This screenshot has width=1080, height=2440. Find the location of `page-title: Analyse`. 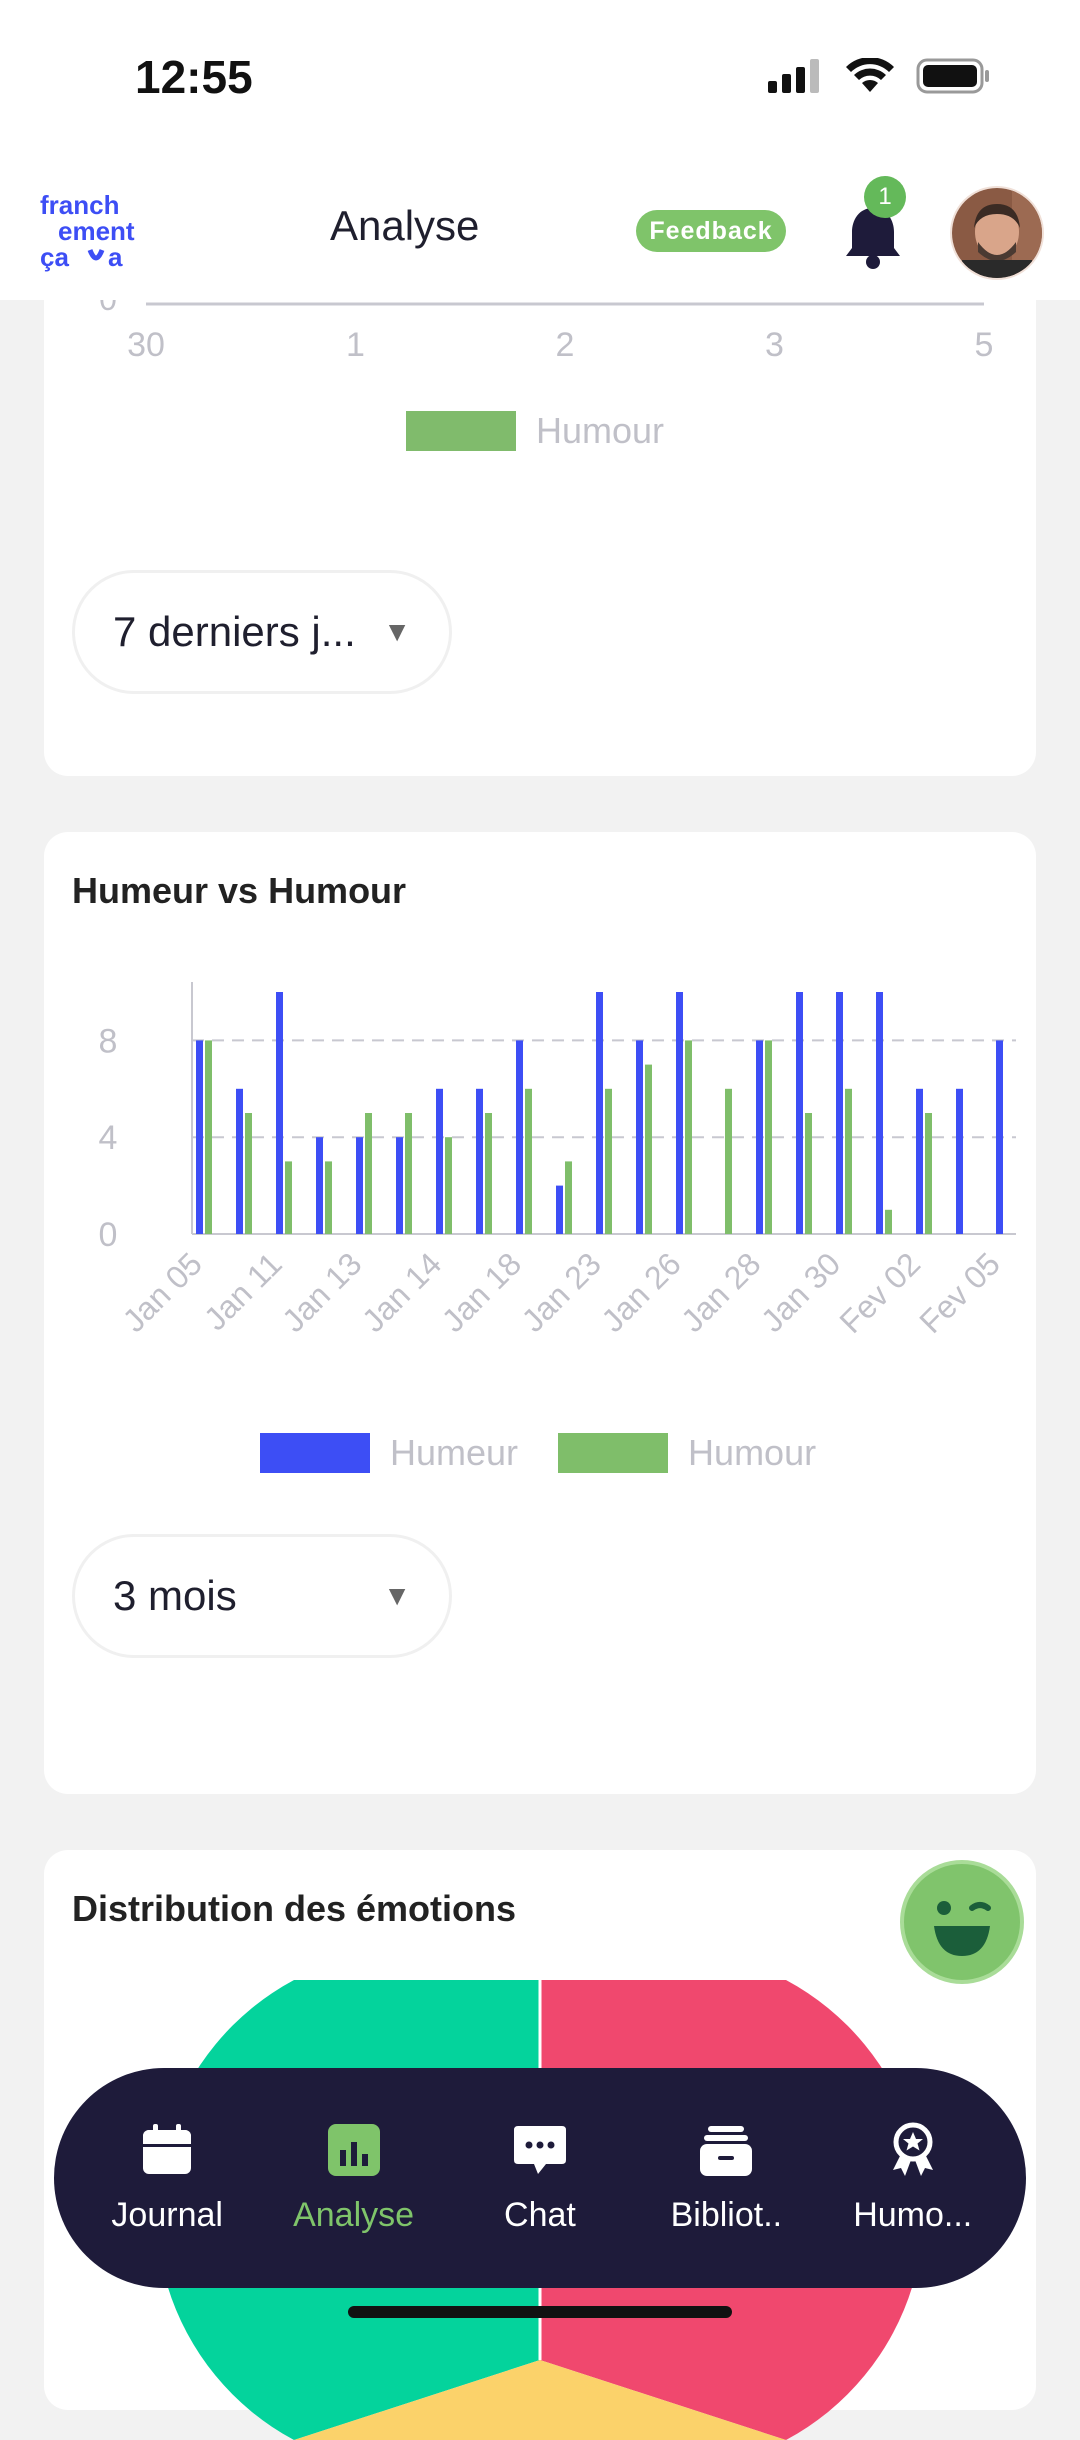

page-title: Analyse is located at coordinates (405, 225).